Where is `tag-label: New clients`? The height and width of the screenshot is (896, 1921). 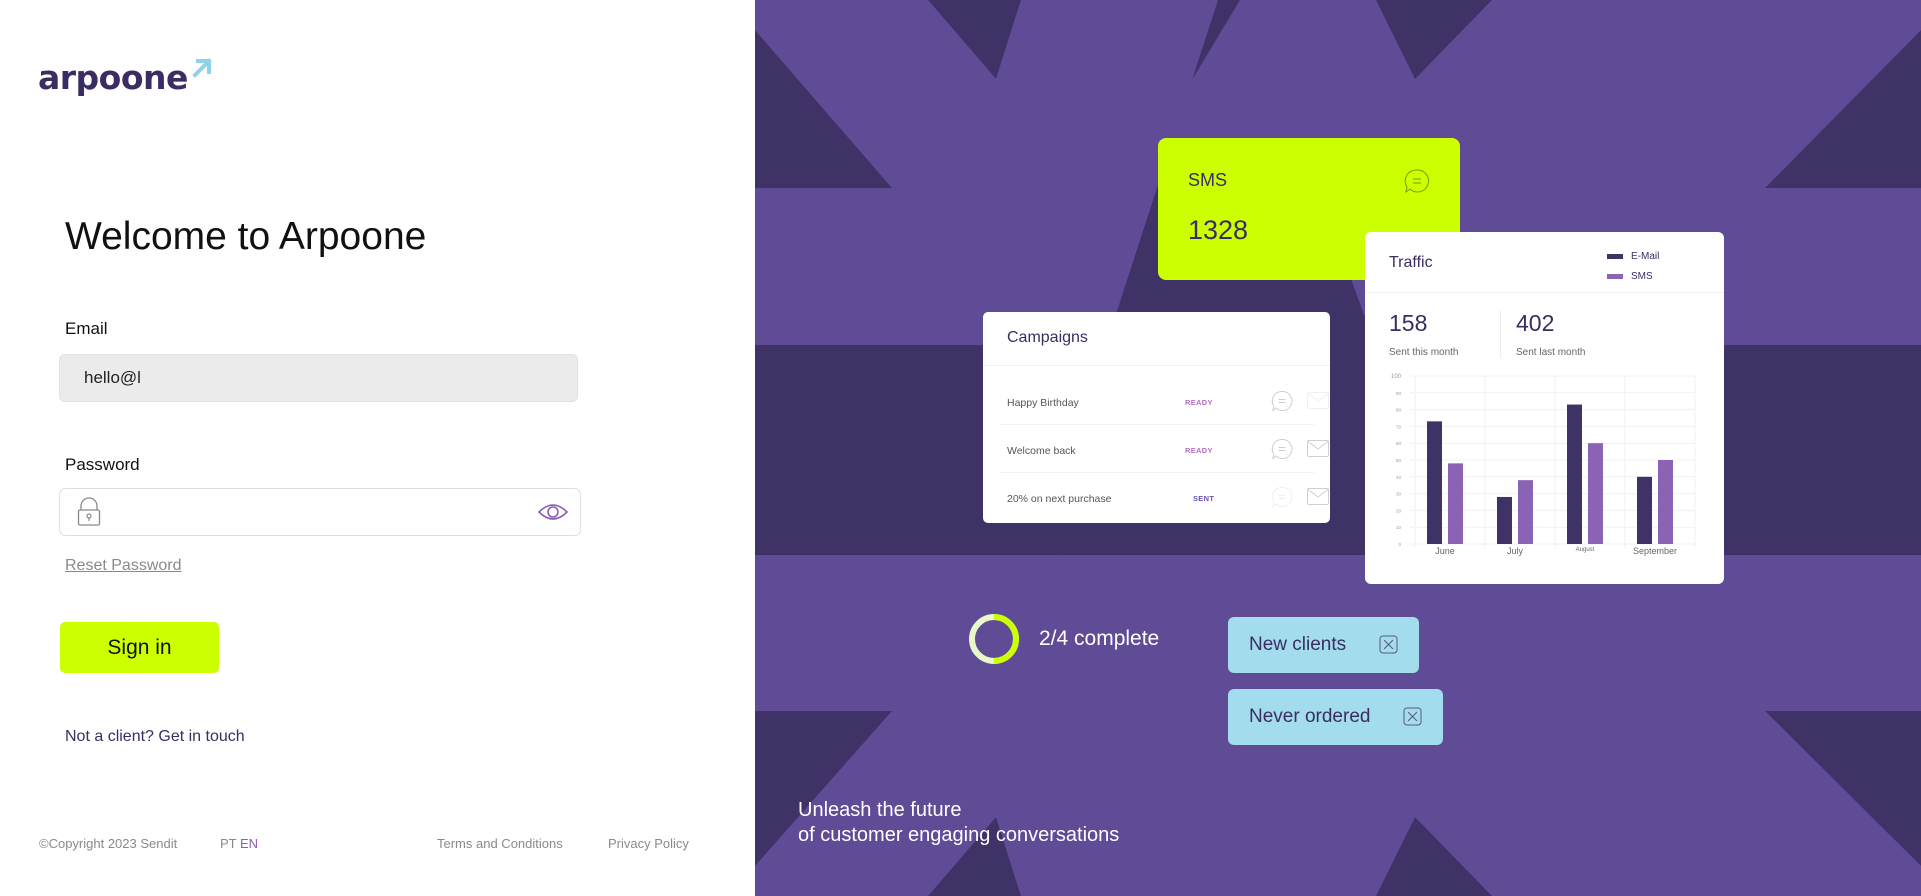 tag-label: New clients is located at coordinates (1298, 644).